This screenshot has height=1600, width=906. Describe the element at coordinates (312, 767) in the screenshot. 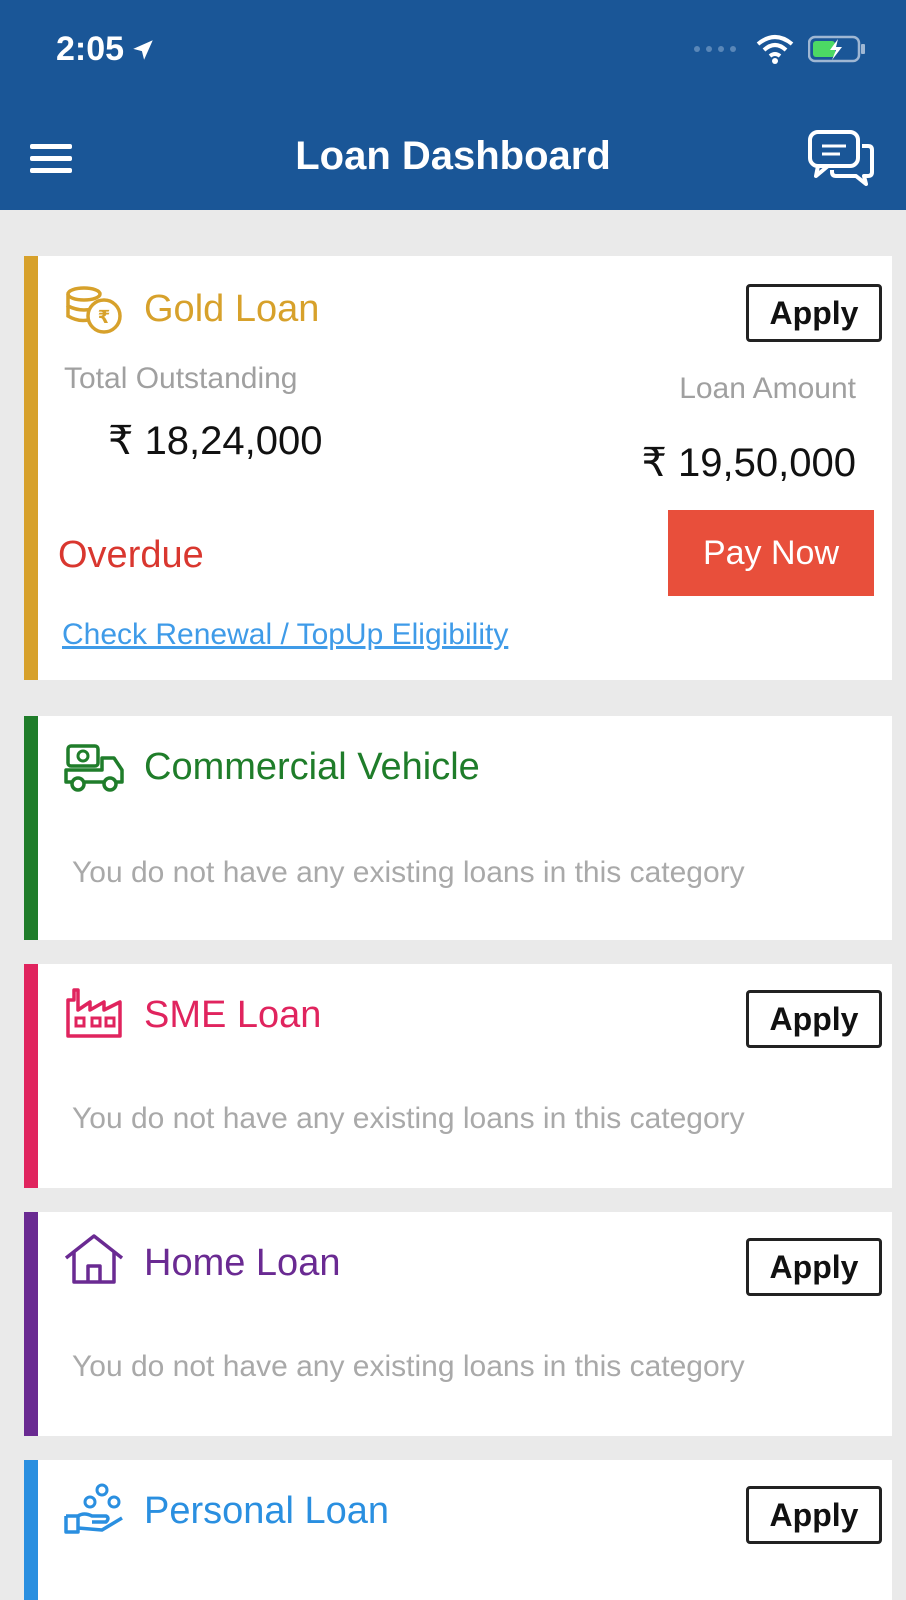

I see `commercial-vehicle-title: Commercial Vehicle` at that location.